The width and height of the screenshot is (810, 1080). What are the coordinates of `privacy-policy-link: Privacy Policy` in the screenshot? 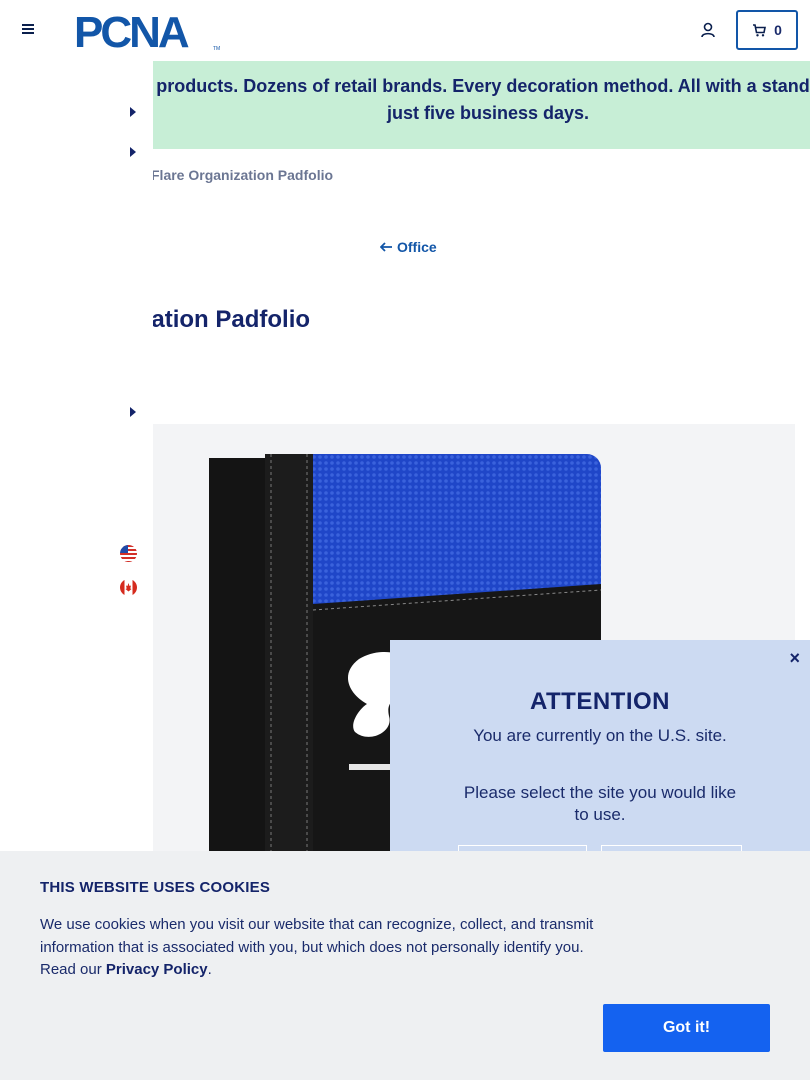 It's located at (157, 969).